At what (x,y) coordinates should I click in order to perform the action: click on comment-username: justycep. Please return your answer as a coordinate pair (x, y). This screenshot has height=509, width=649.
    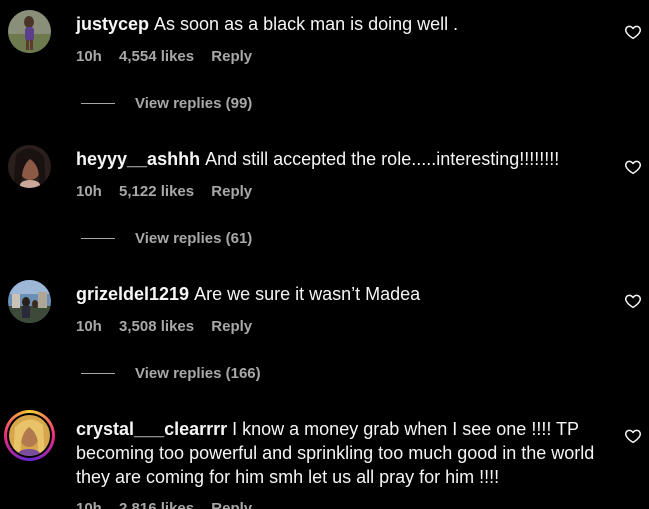
    Looking at the image, I should click on (112, 24).